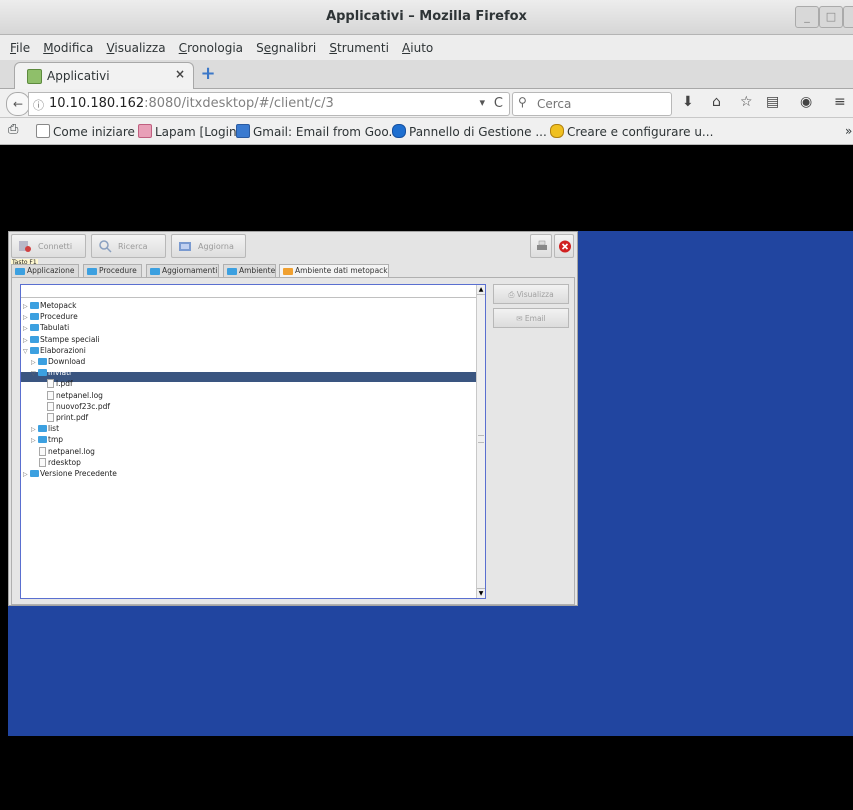 The image size is (853, 810). Describe the element at coordinates (557, 131) in the screenshot. I see `bookmark-creare-icon` at that location.